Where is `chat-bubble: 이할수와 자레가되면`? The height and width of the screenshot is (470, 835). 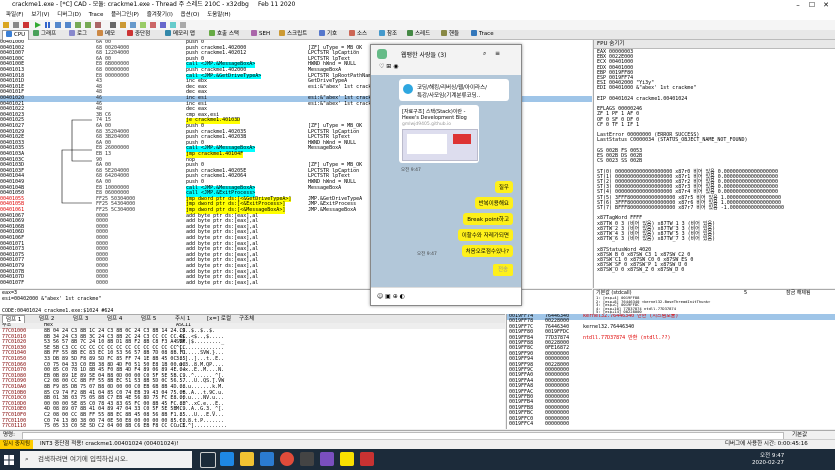 chat-bubble: 이할수와 자레가되면 is located at coordinates (485, 235).